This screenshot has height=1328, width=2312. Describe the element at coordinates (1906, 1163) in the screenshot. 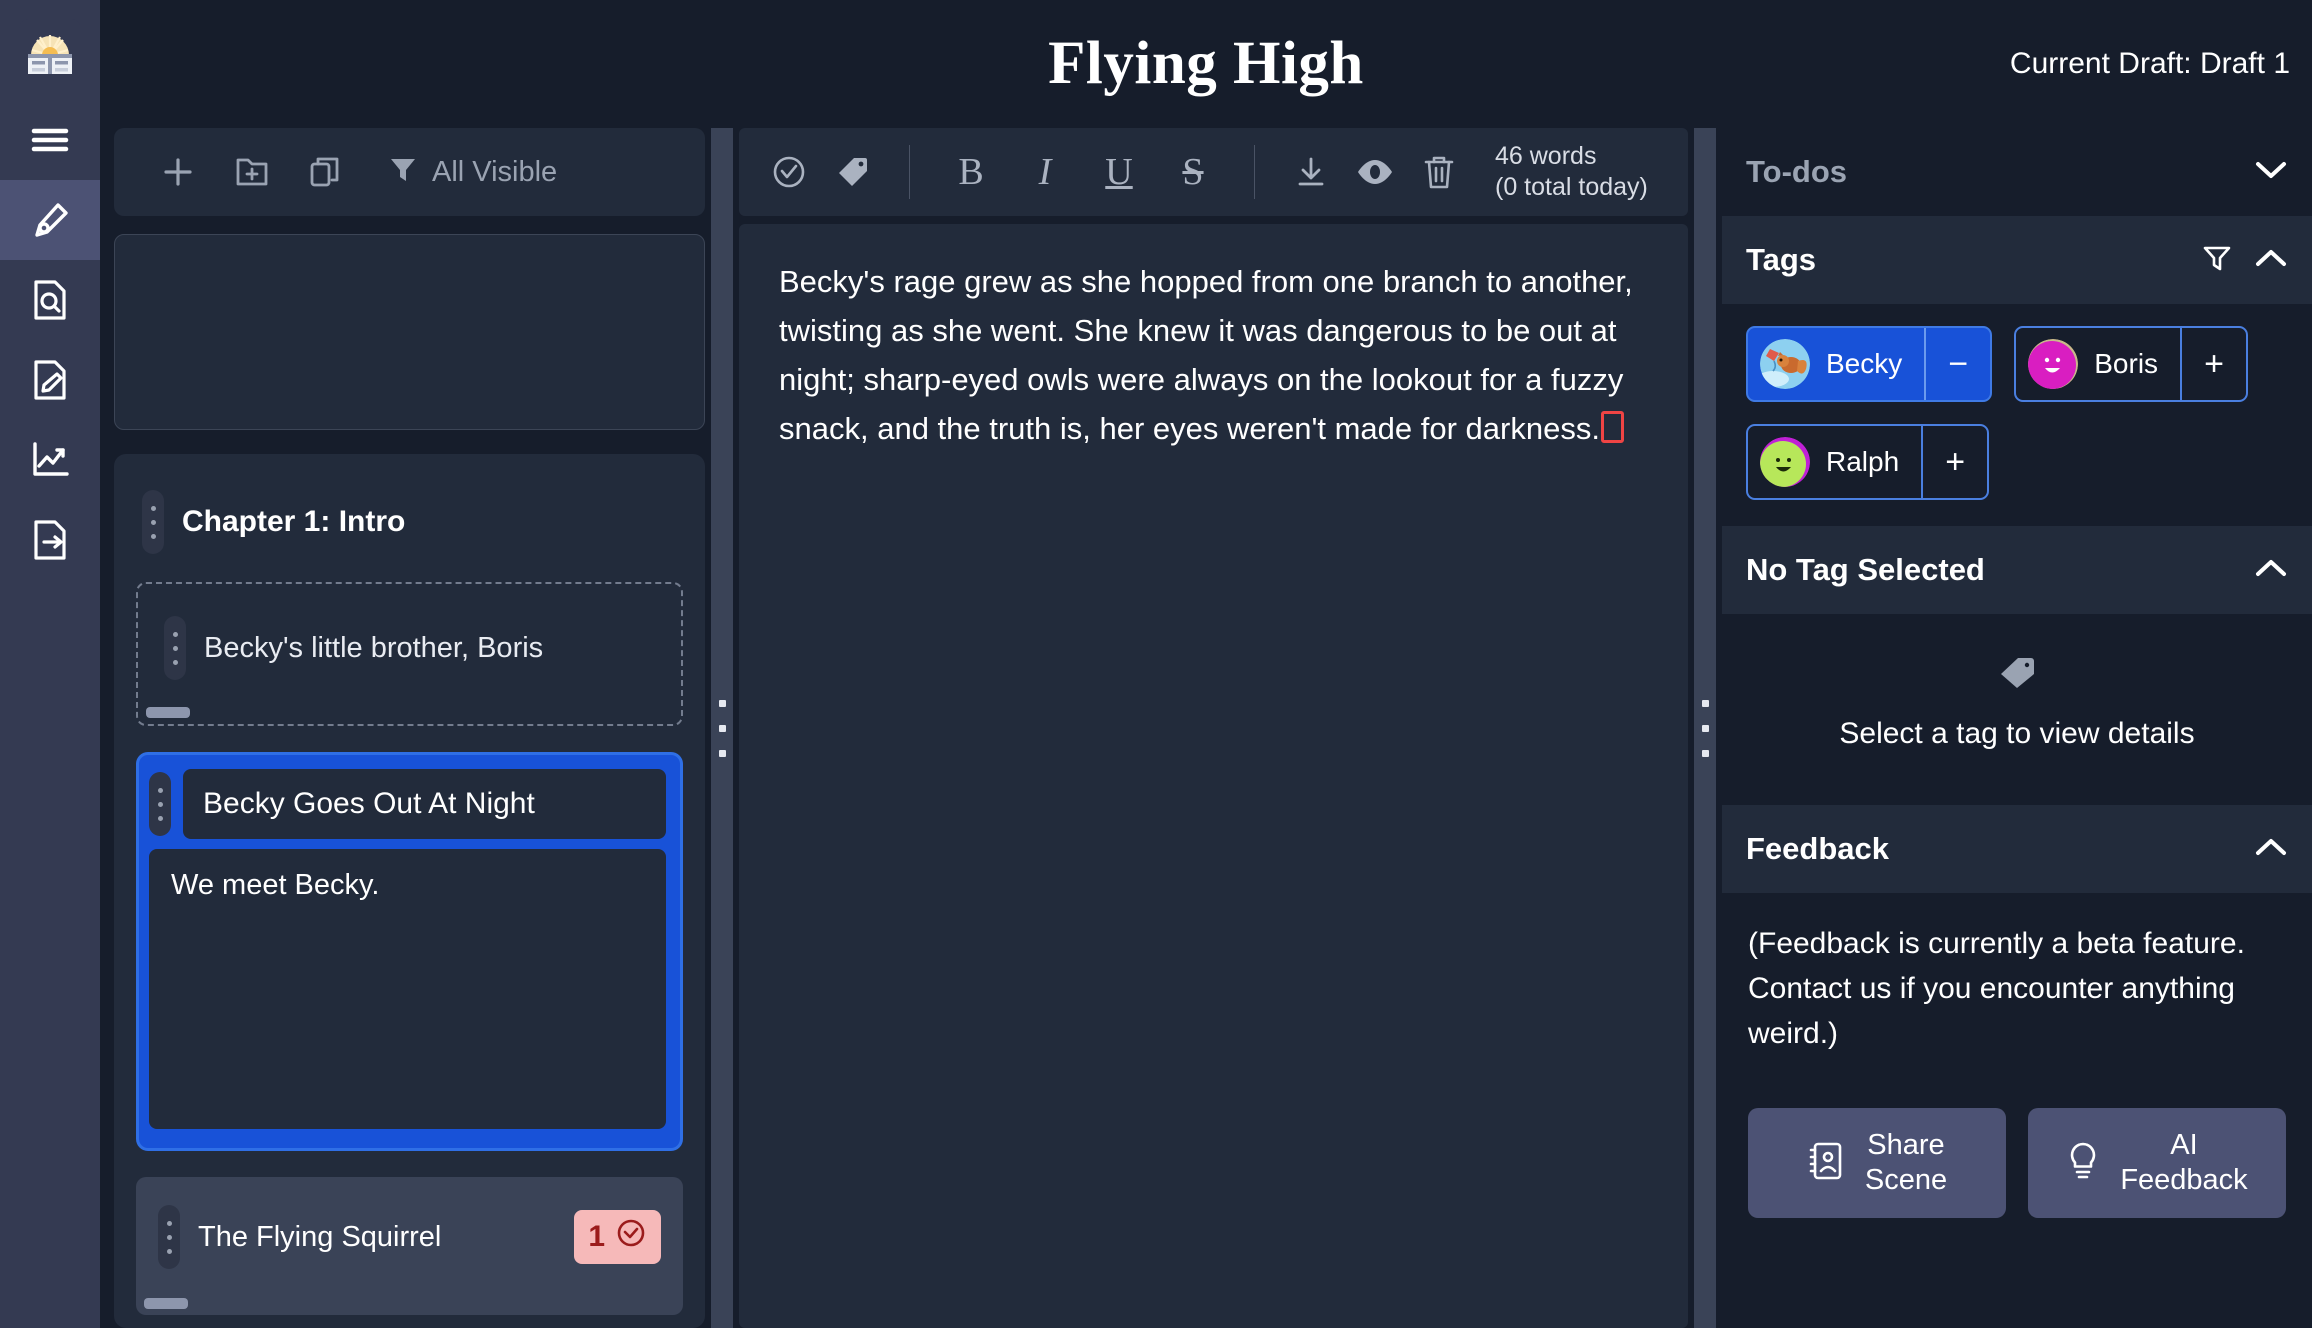

I see `share-scene-label: Share Scene` at that location.